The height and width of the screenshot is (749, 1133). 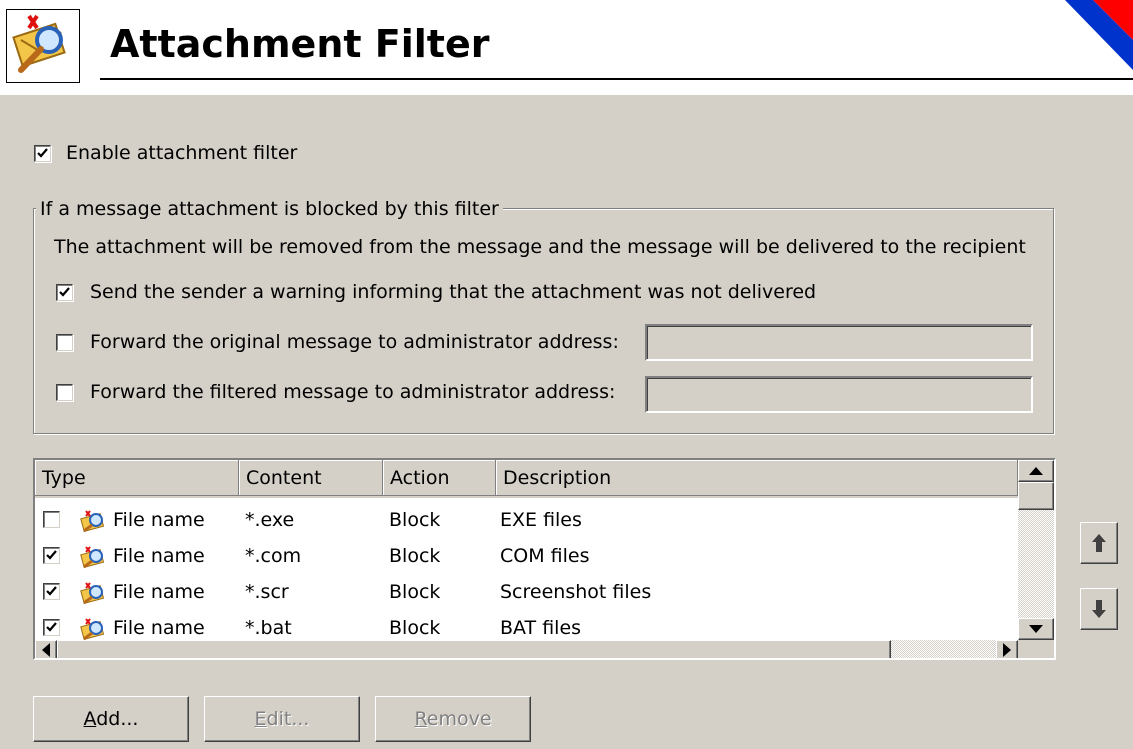 What do you see at coordinates (300, 44) in the screenshot?
I see `page-title: Attachment Filter` at bounding box center [300, 44].